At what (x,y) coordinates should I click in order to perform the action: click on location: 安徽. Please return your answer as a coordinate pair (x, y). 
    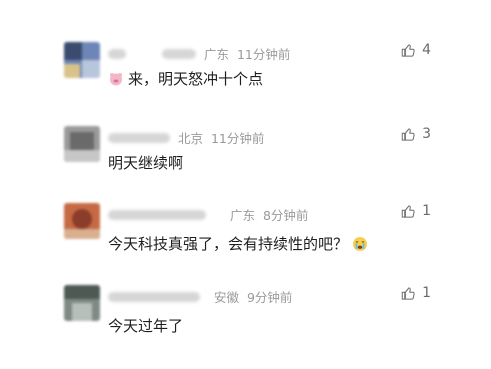
    Looking at the image, I should click on (226, 297).